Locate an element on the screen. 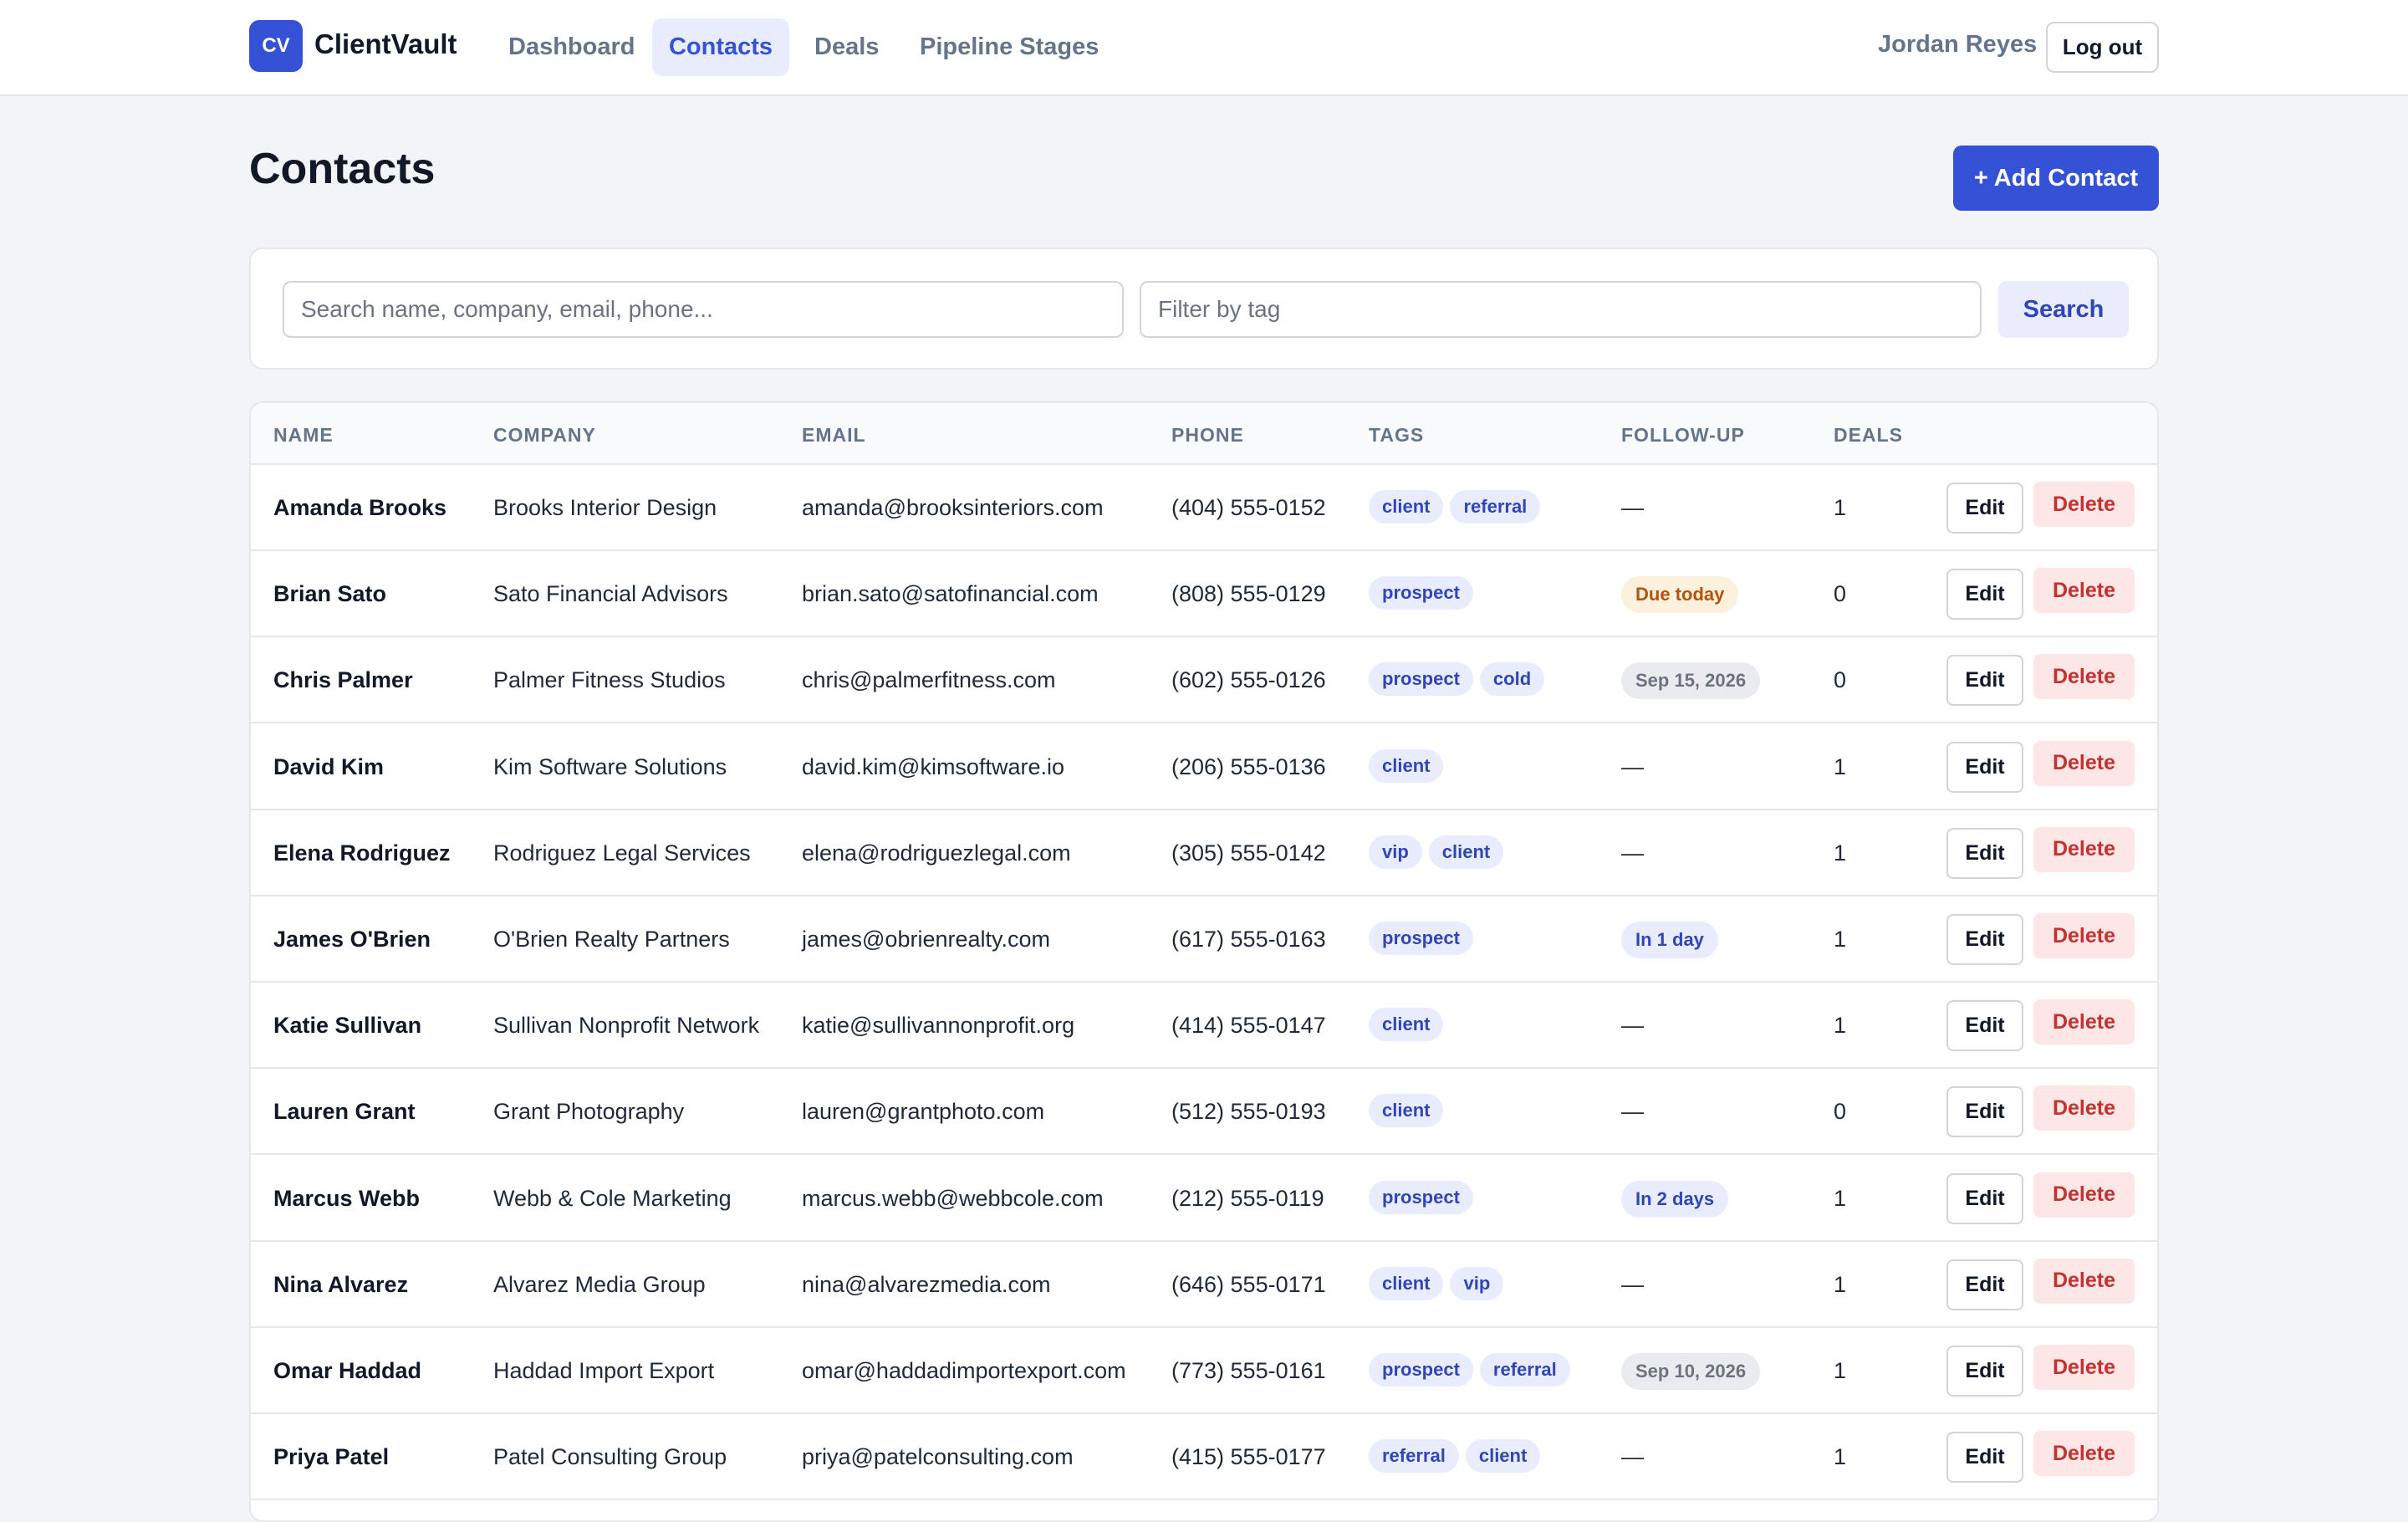 This screenshot has width=2408, height=1522. page-title: Contacts is located at coordinates (343, 169).